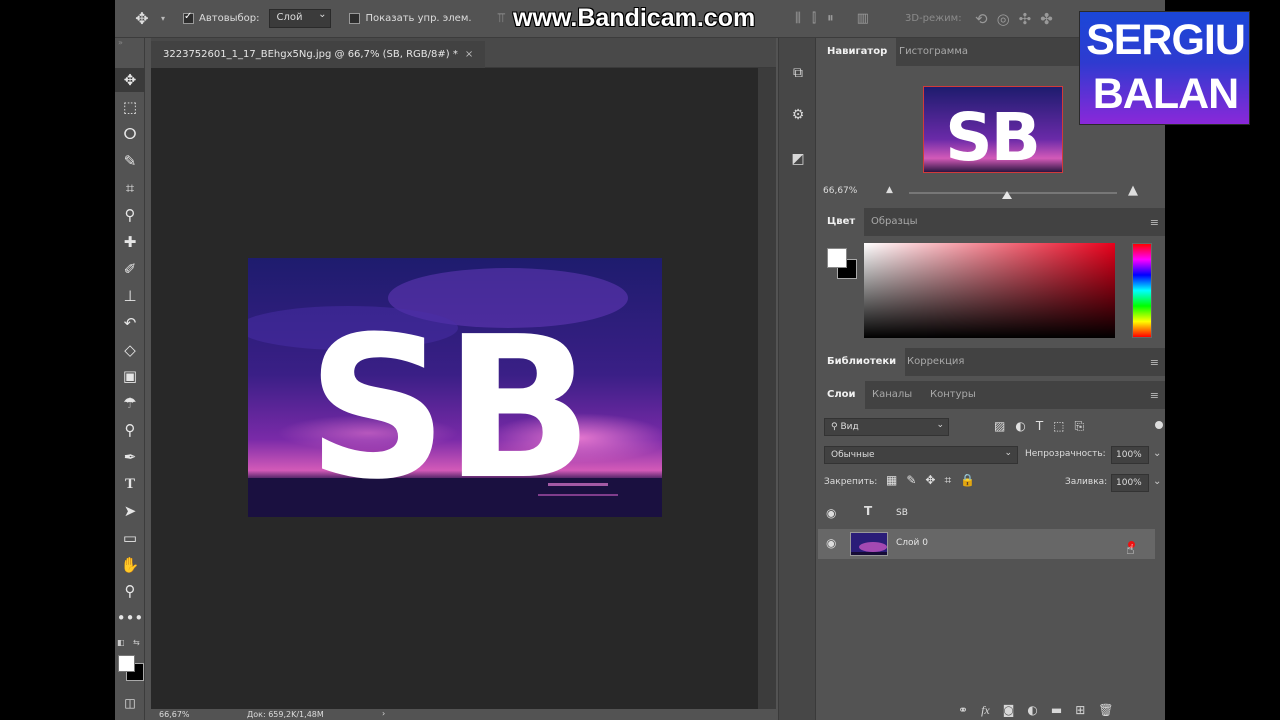 The width and height of the screenshot is (1280, 720). What do you see at coordinates (130, 242) in the screenshot?
I see `healing-brush-tool-icon: ✚` at bounding box center [130, 242].